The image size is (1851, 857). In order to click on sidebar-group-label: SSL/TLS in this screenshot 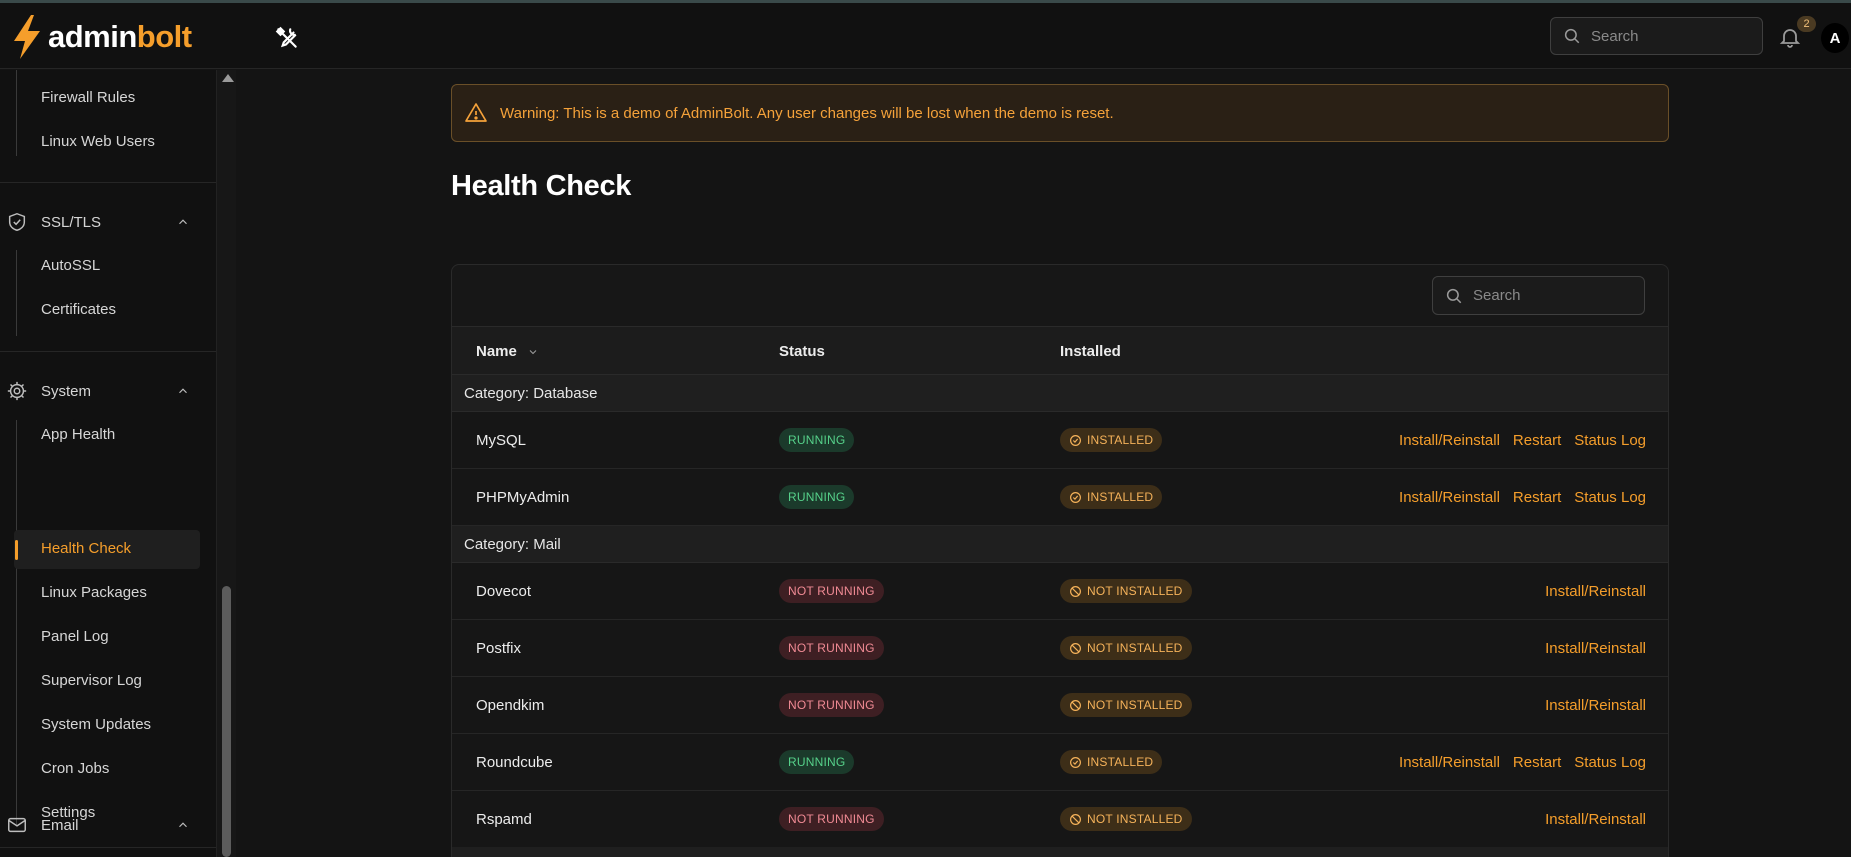, I will do `click(71, 222)`.